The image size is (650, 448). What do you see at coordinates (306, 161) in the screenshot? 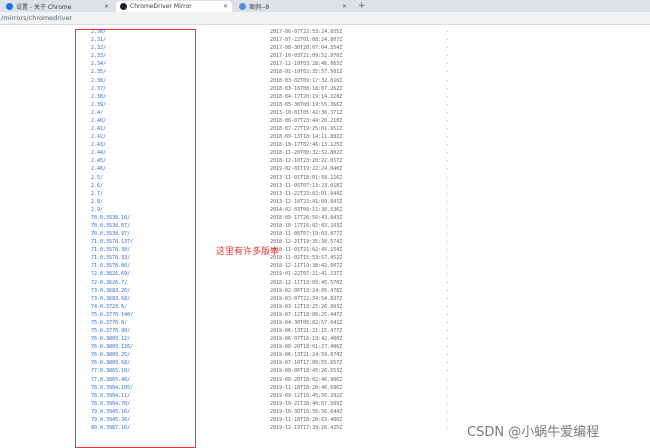
I see `modified-date: 2018-12-10T23:20:22.017Z` at bounding box center [306, 161].